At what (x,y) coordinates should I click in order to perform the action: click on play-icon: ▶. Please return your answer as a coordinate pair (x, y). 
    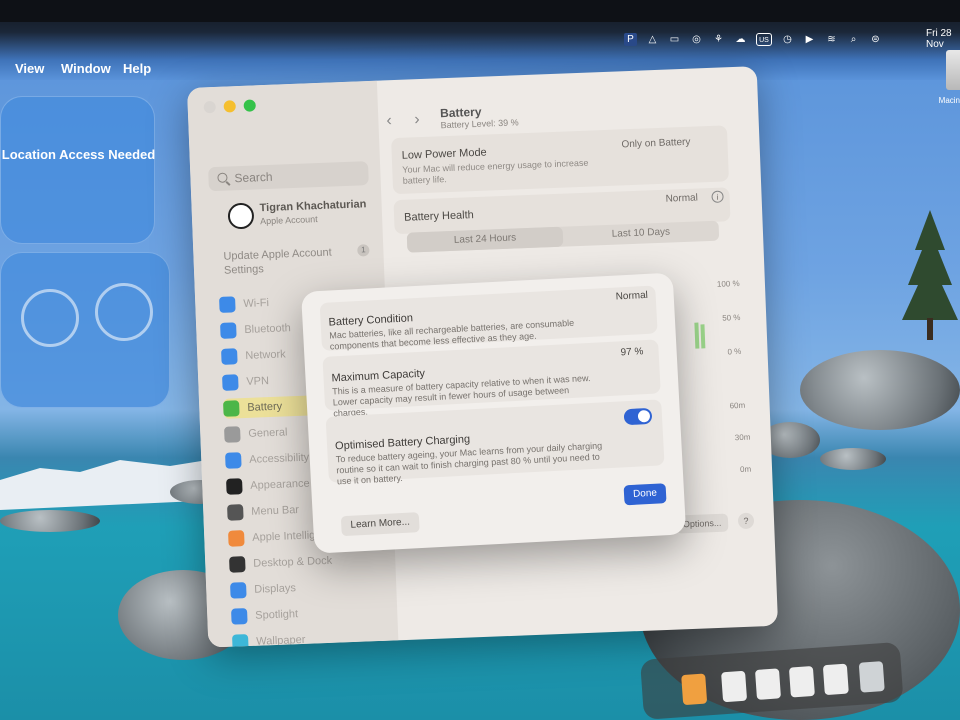
    Looking at the image, I should click on (809, 39).